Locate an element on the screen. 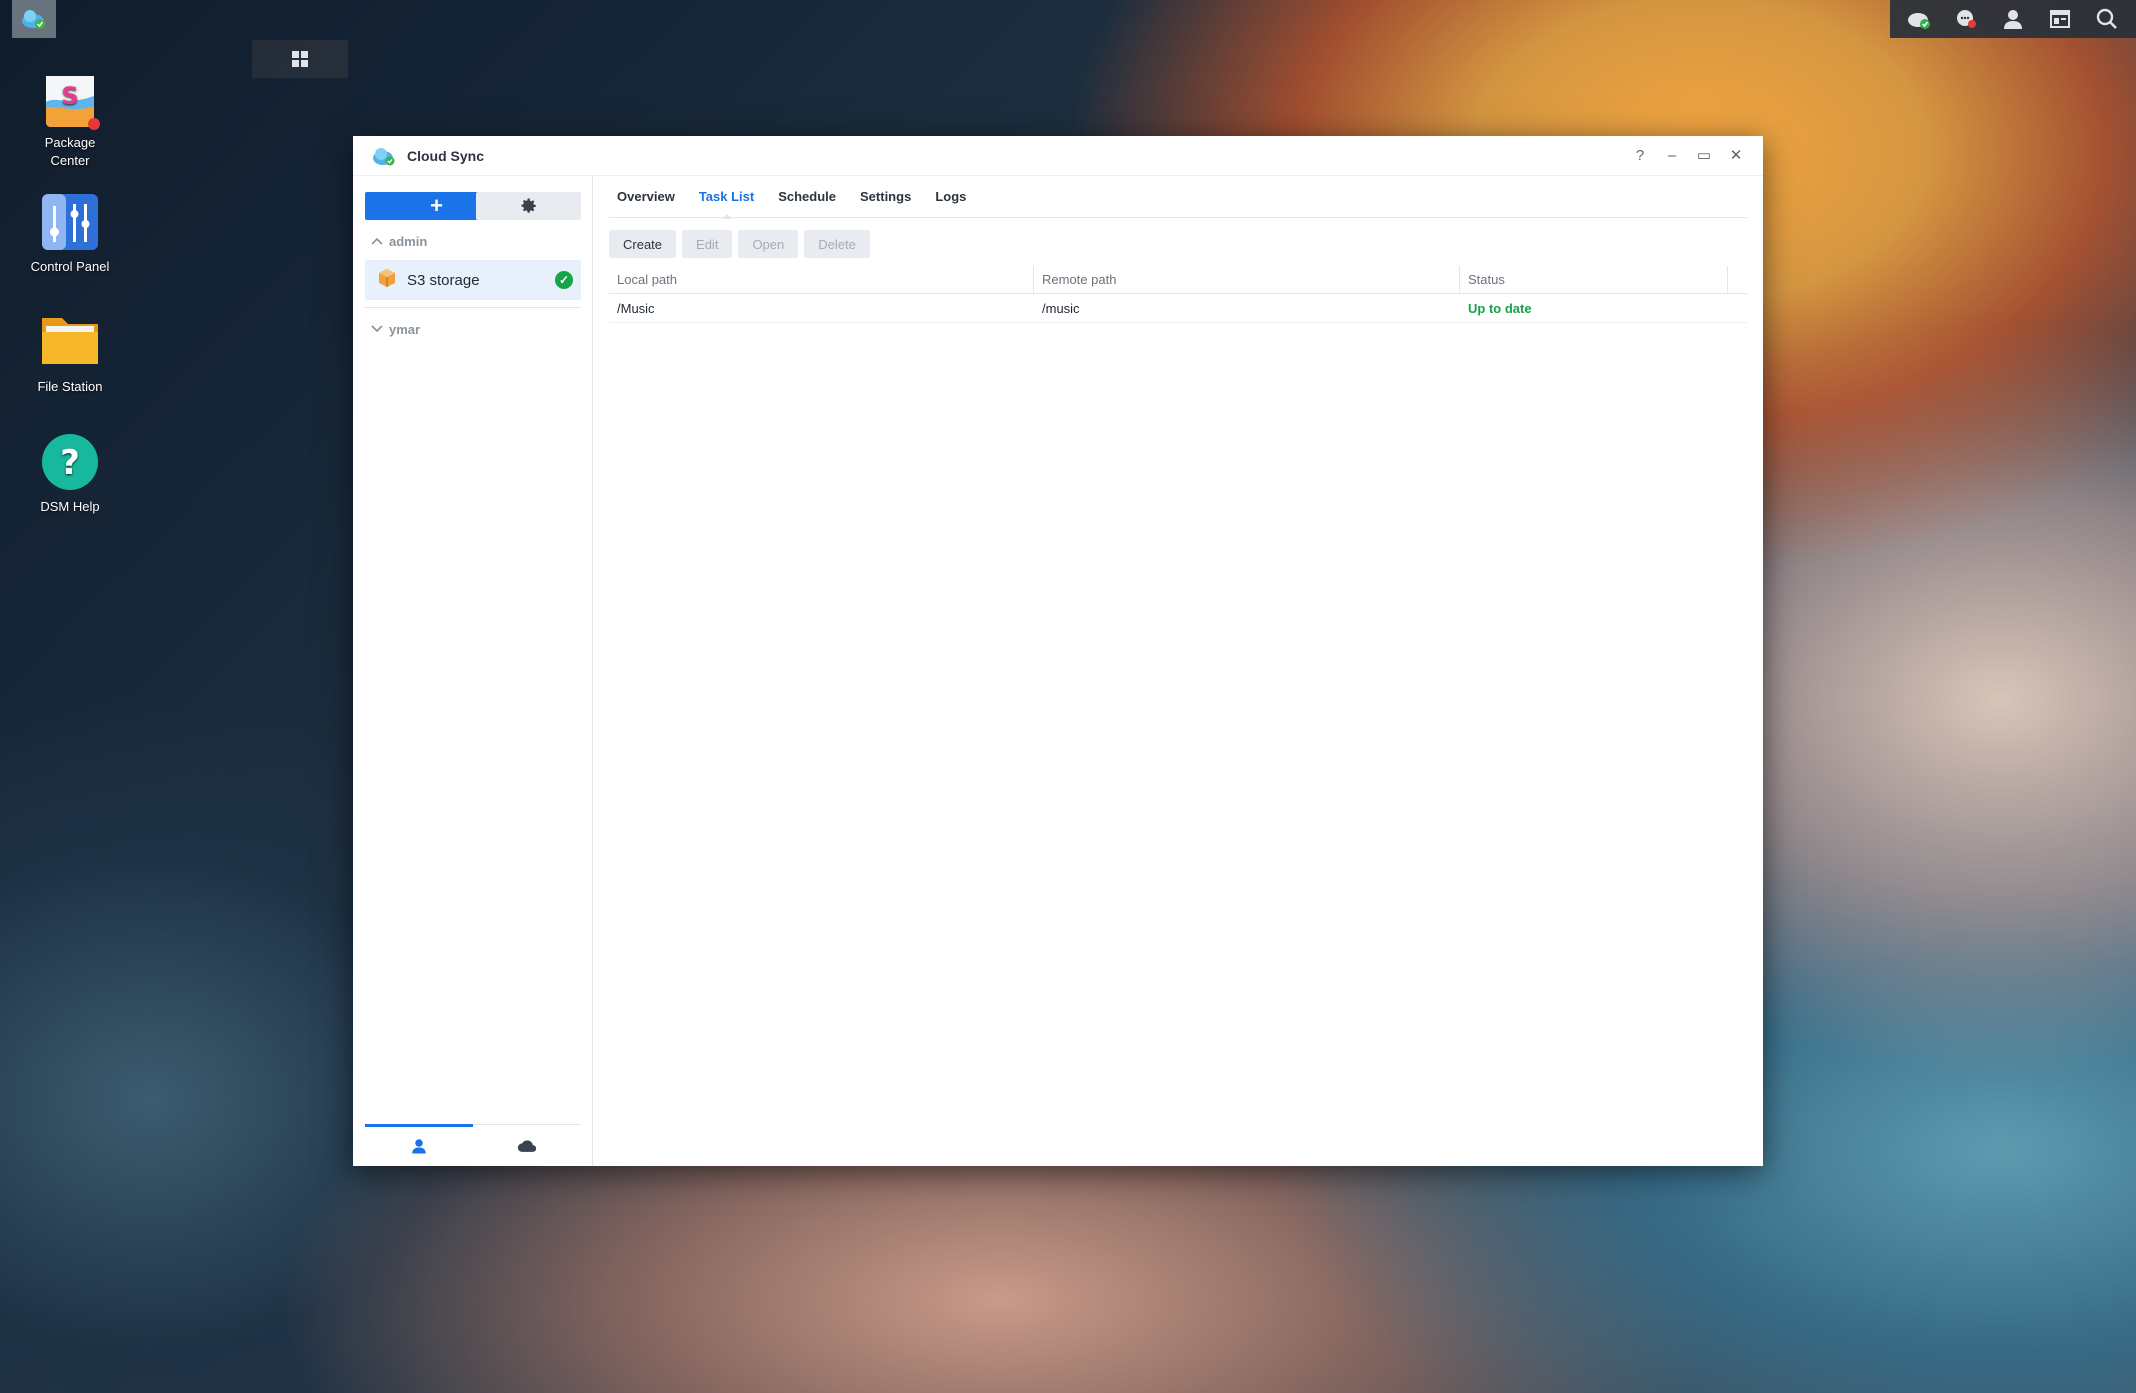 The height and width of the screenshot is (1393, 2136). maximize-button: ▭ is located at coordinates (1704, 155).